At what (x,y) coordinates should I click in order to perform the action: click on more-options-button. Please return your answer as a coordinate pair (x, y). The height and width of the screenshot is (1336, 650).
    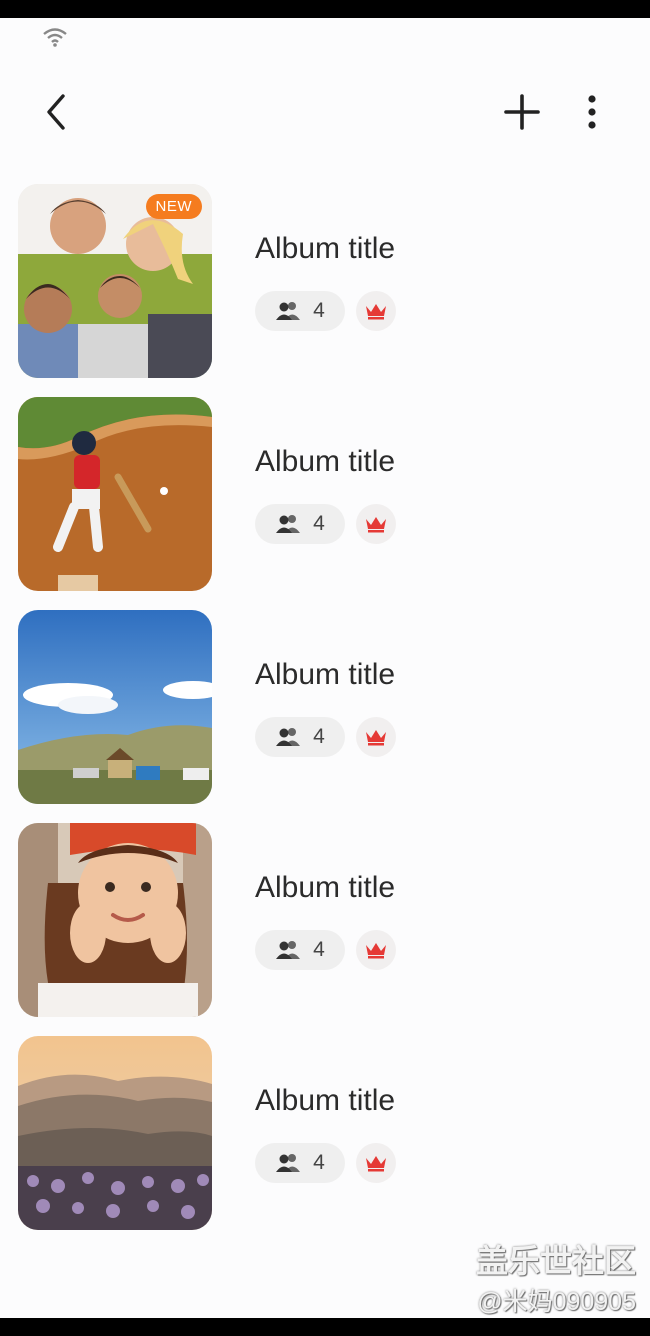
    Looking at the image, I should click on (592, 112).